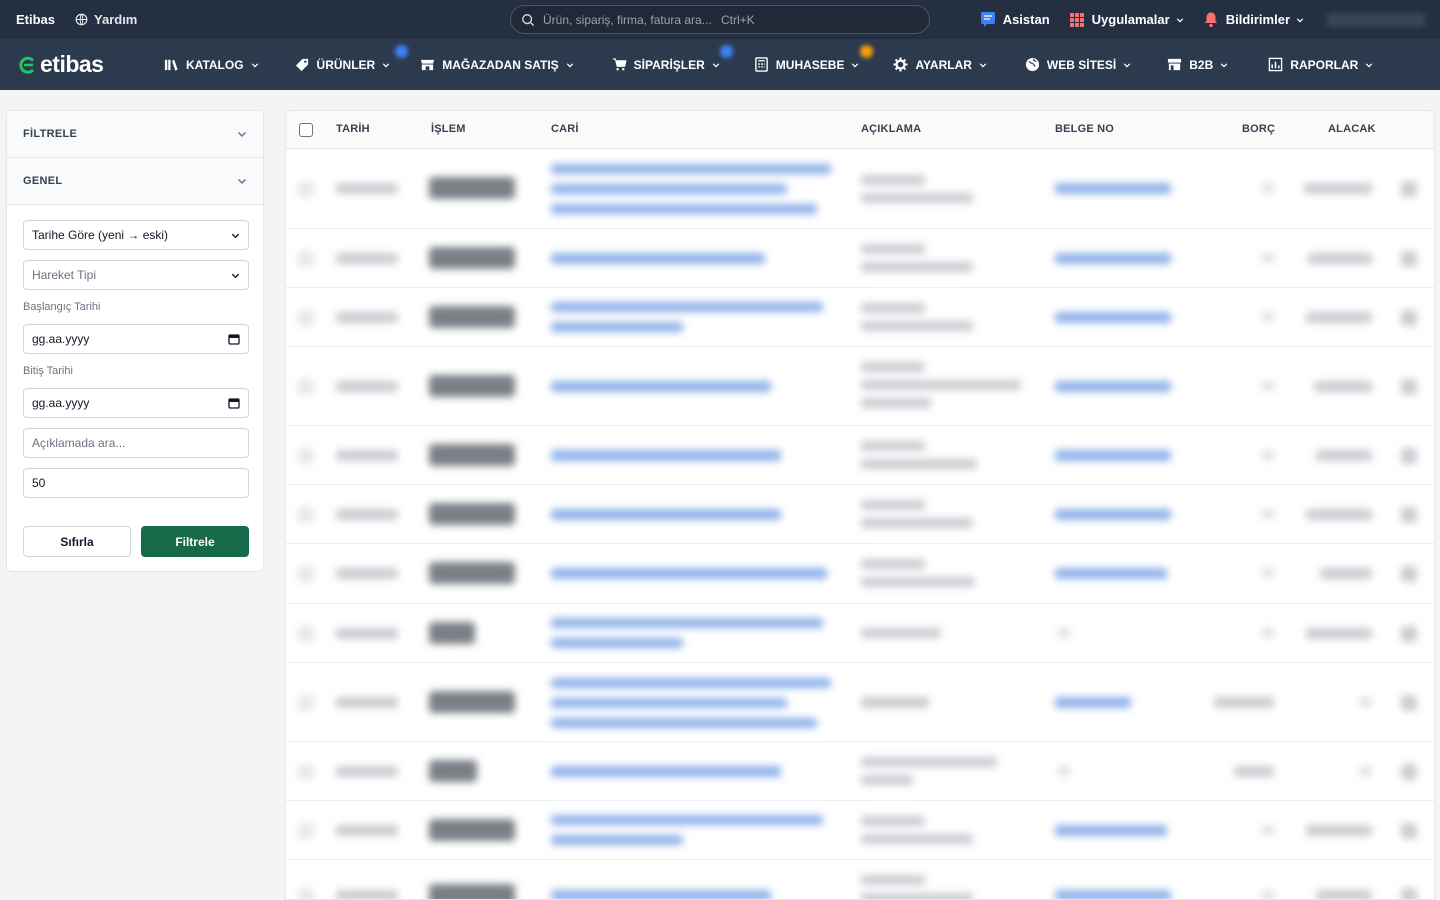  I want to click on apply-filter-button: Filtrele, so click(195, 541).